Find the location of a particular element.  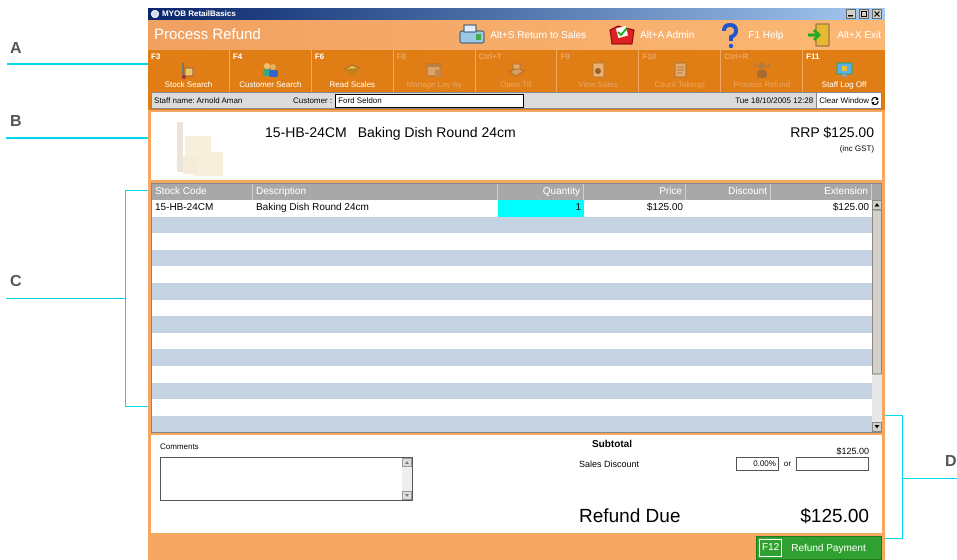

shortcut-key: F3 is located at coordinates (155, 57).